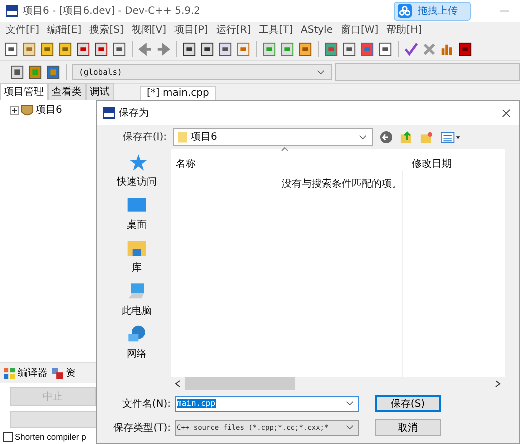 The width and height of the screenshot is (520, 444). What do you see at coordinates (285, 149) in the screenshot?
I see `sort-caret-icon` at bounding box center [285, 149].